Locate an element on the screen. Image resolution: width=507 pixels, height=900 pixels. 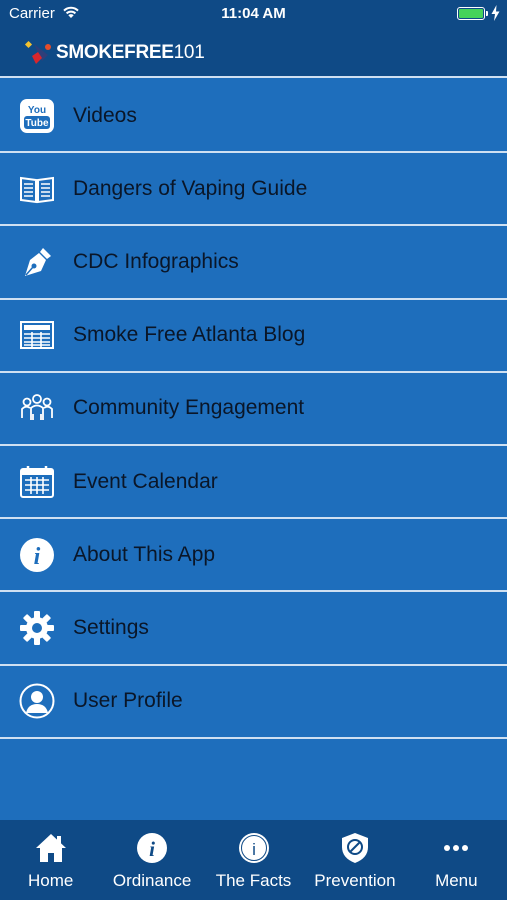
tab-home: Home is located at coordinates (50, 860).